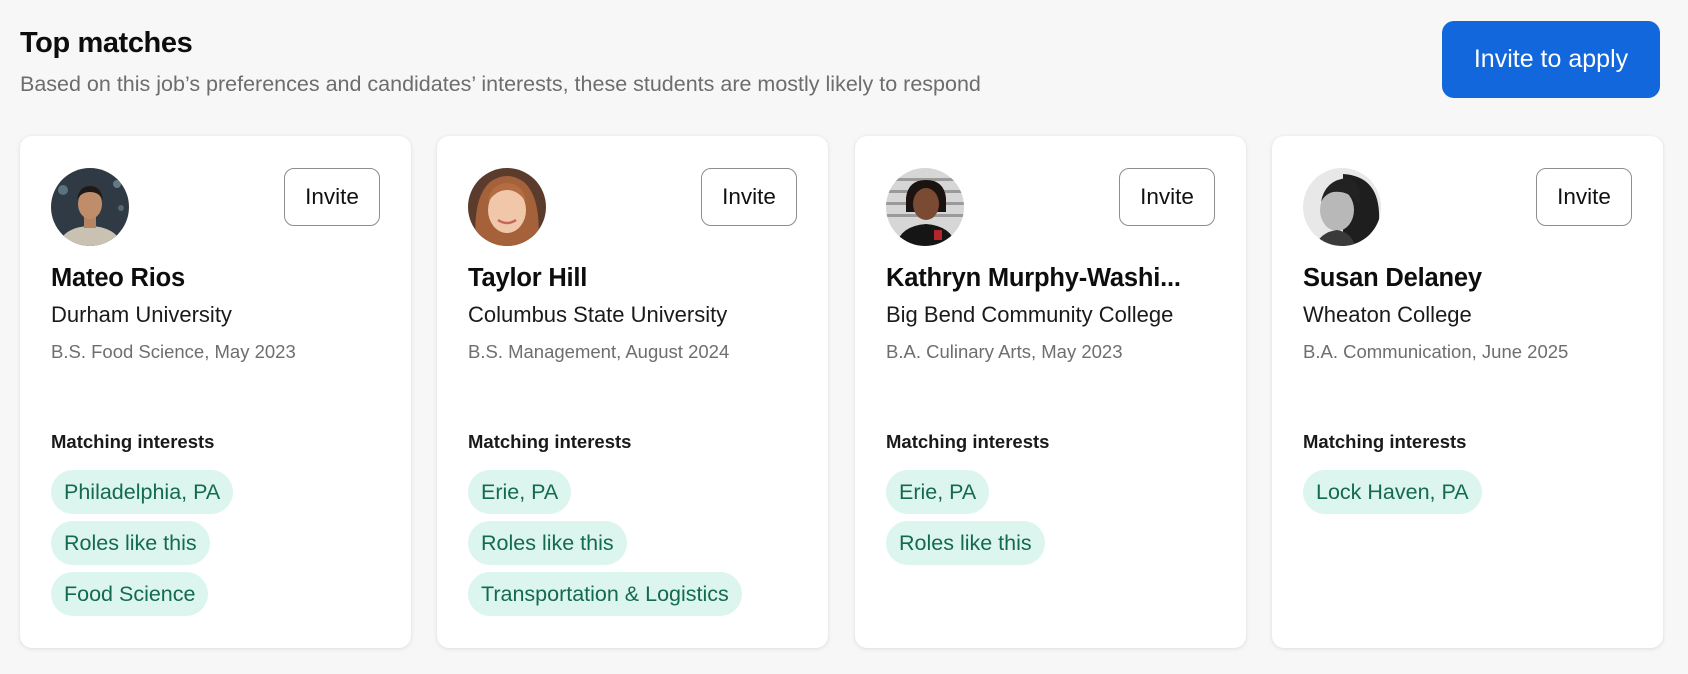 Image resolution: width=1688 pixels, height=674 pixels. I want to click on interest-chip: Transportation & Logistics, so click(605, 594).